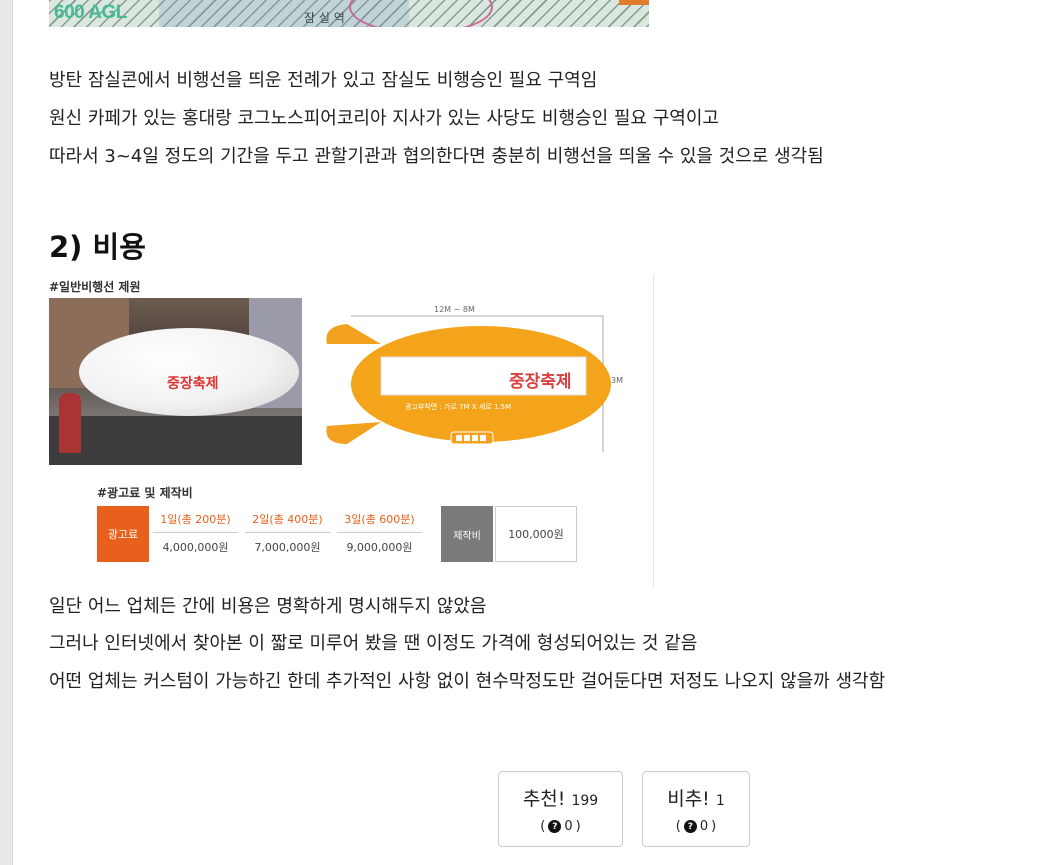  Describe the element at coordinates (617, 380) in the screenshot. I see `dimension-height: 3M` at that location.